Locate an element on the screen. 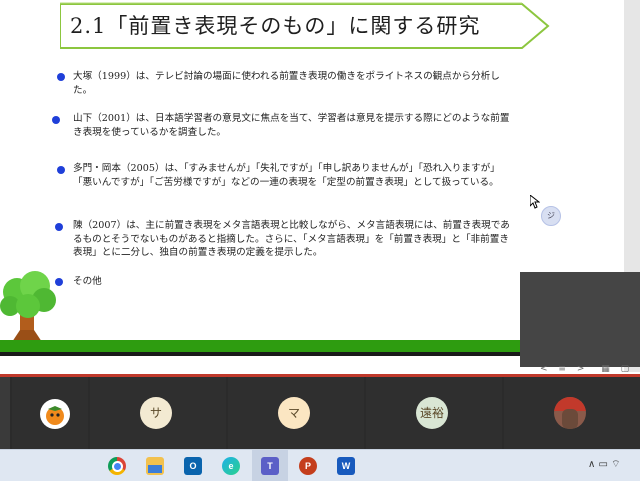 The width and height of the screenshot is (640, 481). photo-avatar is located at coordinates (570, 413).